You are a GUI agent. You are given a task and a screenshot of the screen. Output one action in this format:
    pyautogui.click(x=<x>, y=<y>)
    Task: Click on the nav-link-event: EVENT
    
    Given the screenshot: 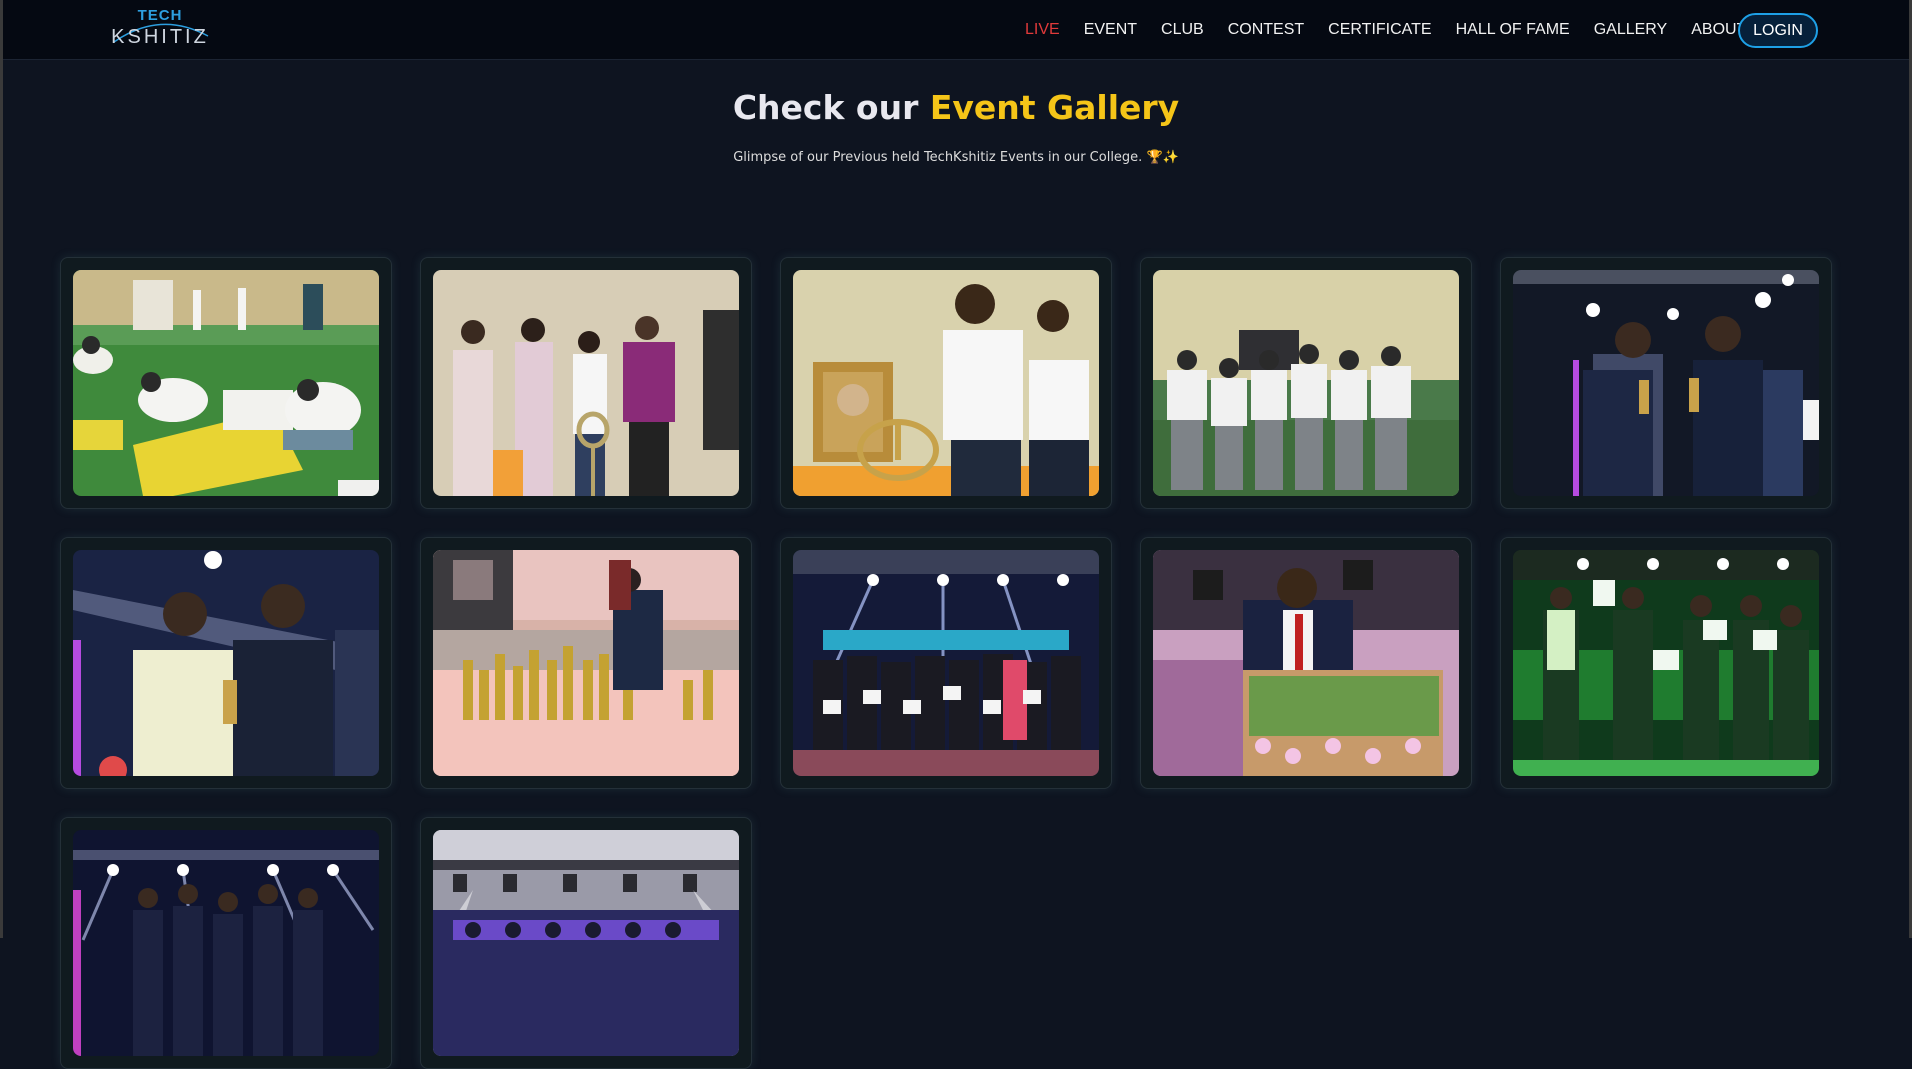 What is the action you would take?
    pyautogui.click(x=1110, y=30)
    